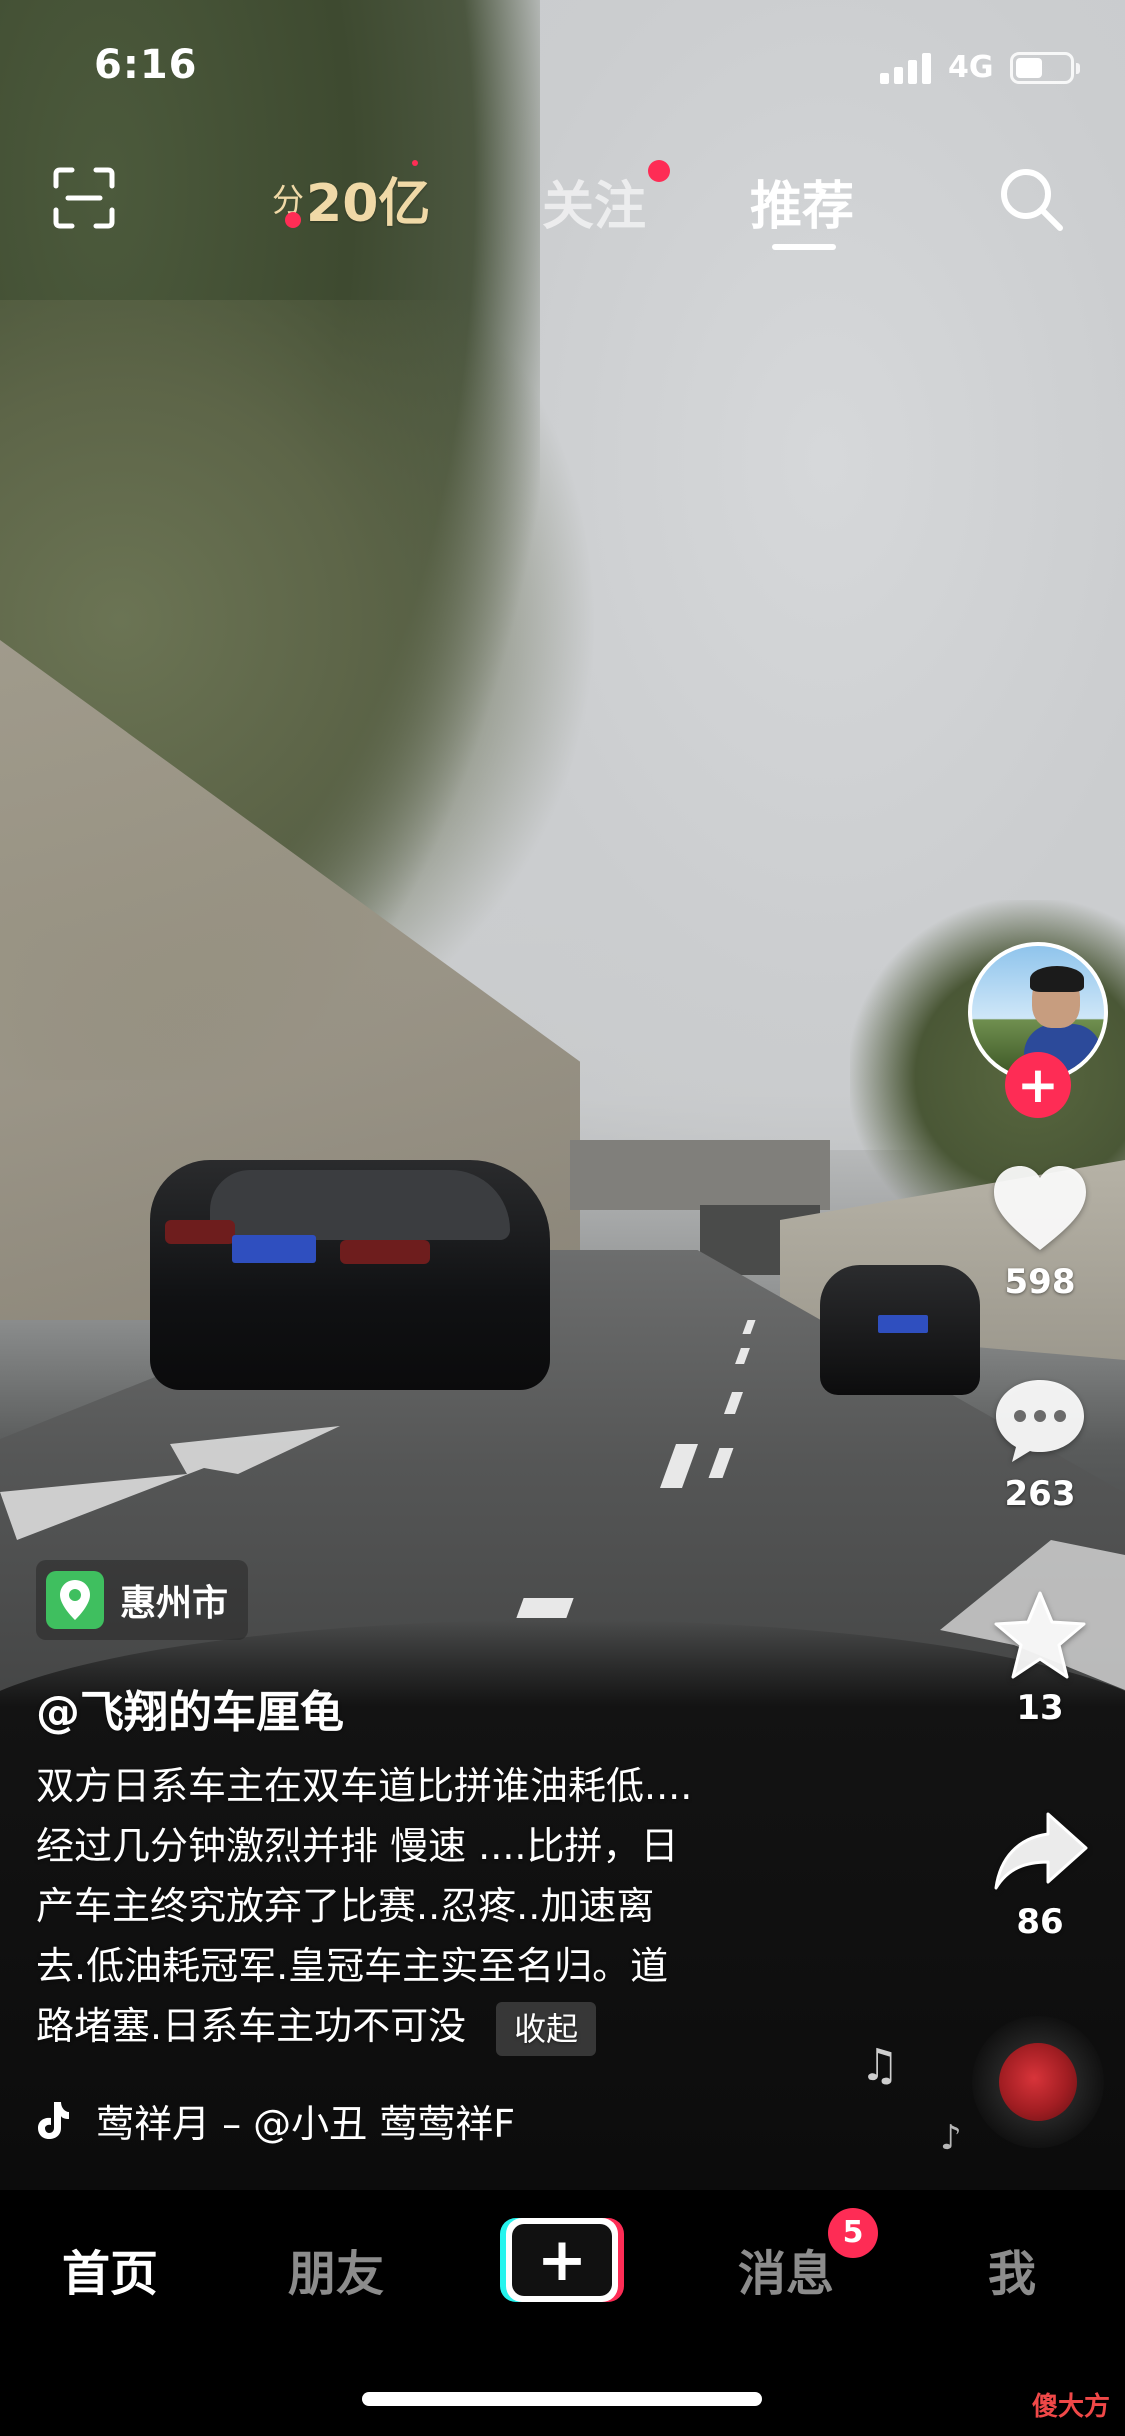  I want to click on share-button: 86, so click(1040, 1876).